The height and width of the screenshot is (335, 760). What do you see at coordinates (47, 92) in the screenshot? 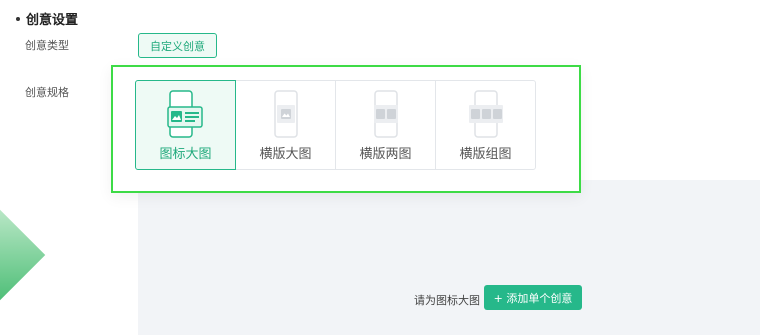
I see `creative-spec-label: 创意规格` at bounding box center [47, 92].